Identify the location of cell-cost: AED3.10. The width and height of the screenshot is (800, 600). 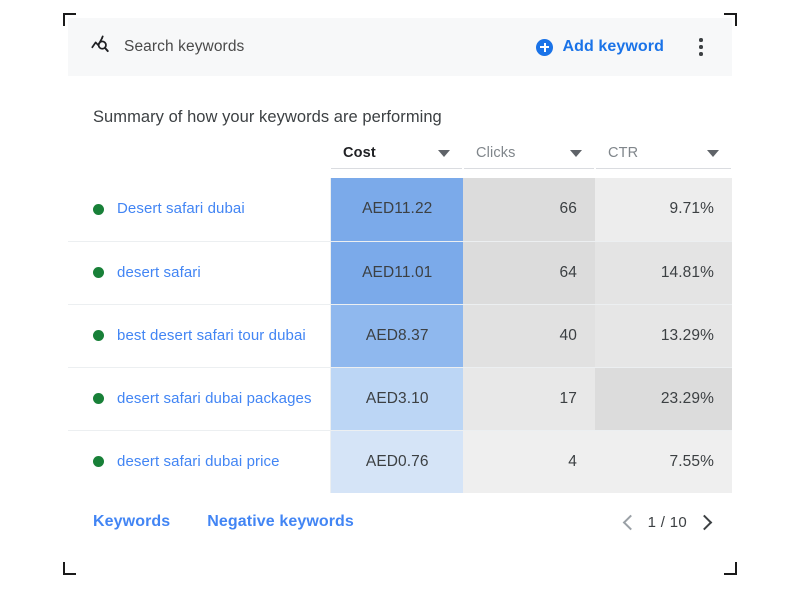
(396, 399).